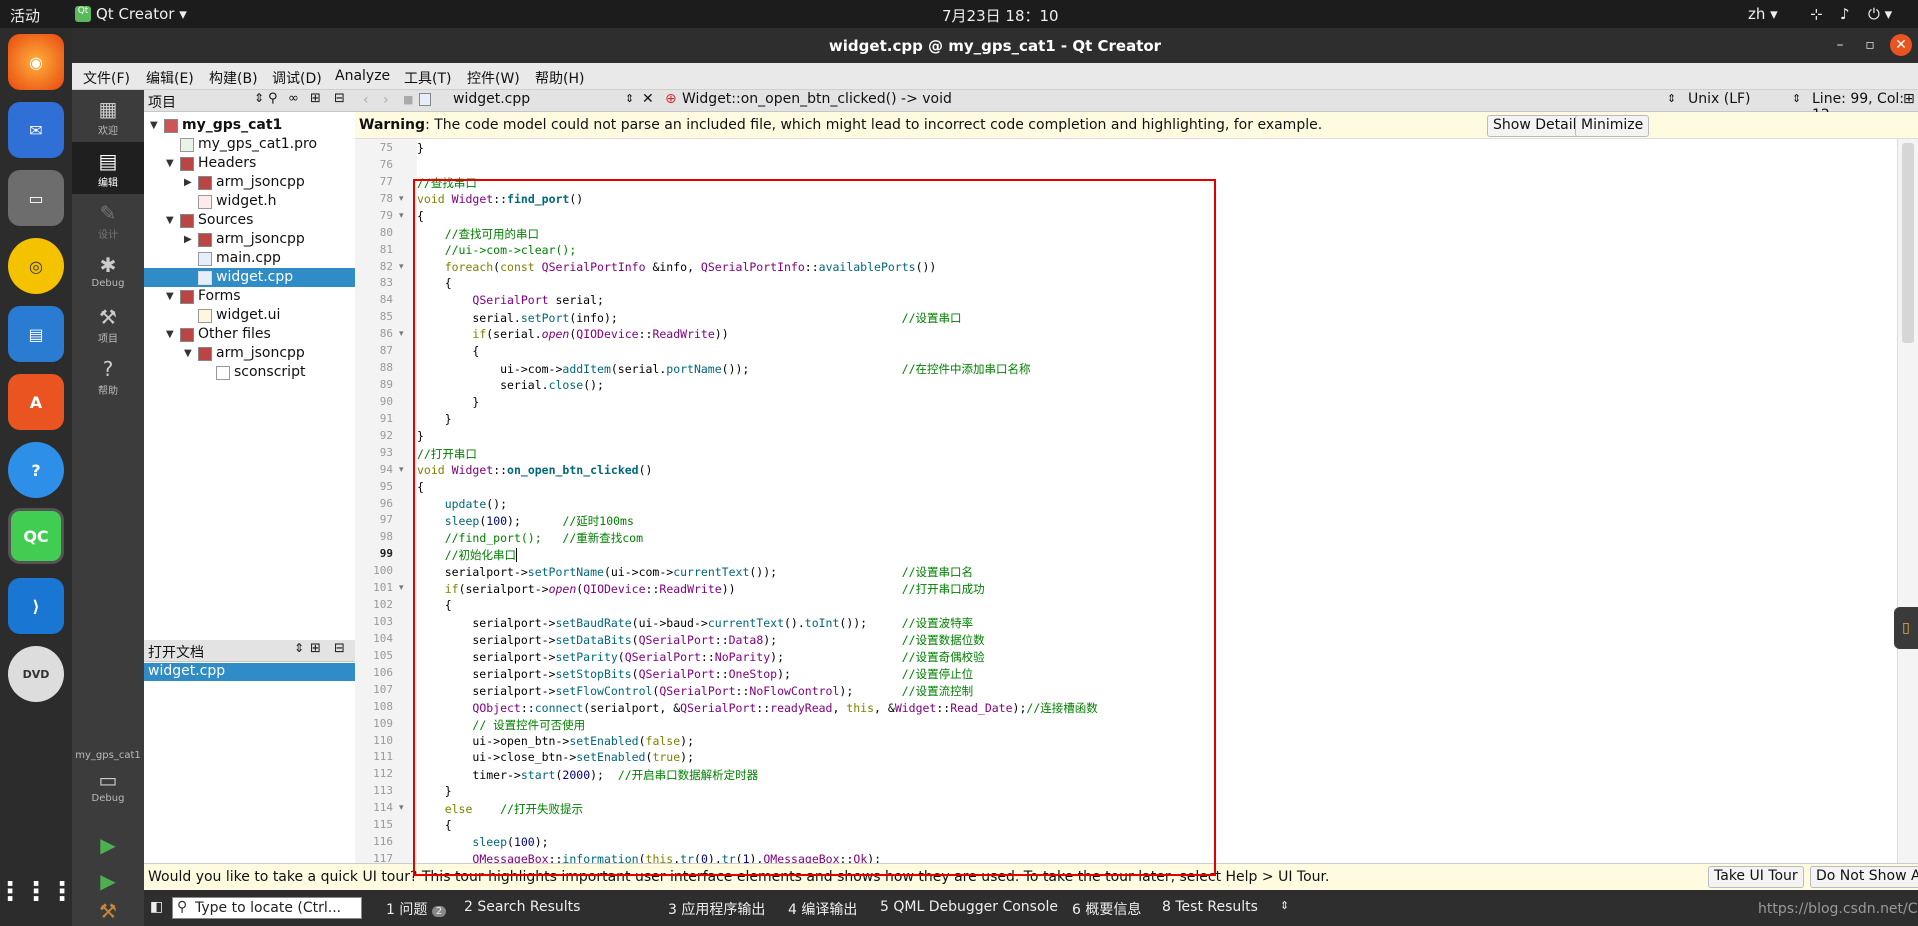 The width and height of the screenshot is (1918, 926). Describe the element at coordinates (108, 778) in the screenshot. I see `kit-selector: my_gps_cat1 ▭ Debug` at that location.